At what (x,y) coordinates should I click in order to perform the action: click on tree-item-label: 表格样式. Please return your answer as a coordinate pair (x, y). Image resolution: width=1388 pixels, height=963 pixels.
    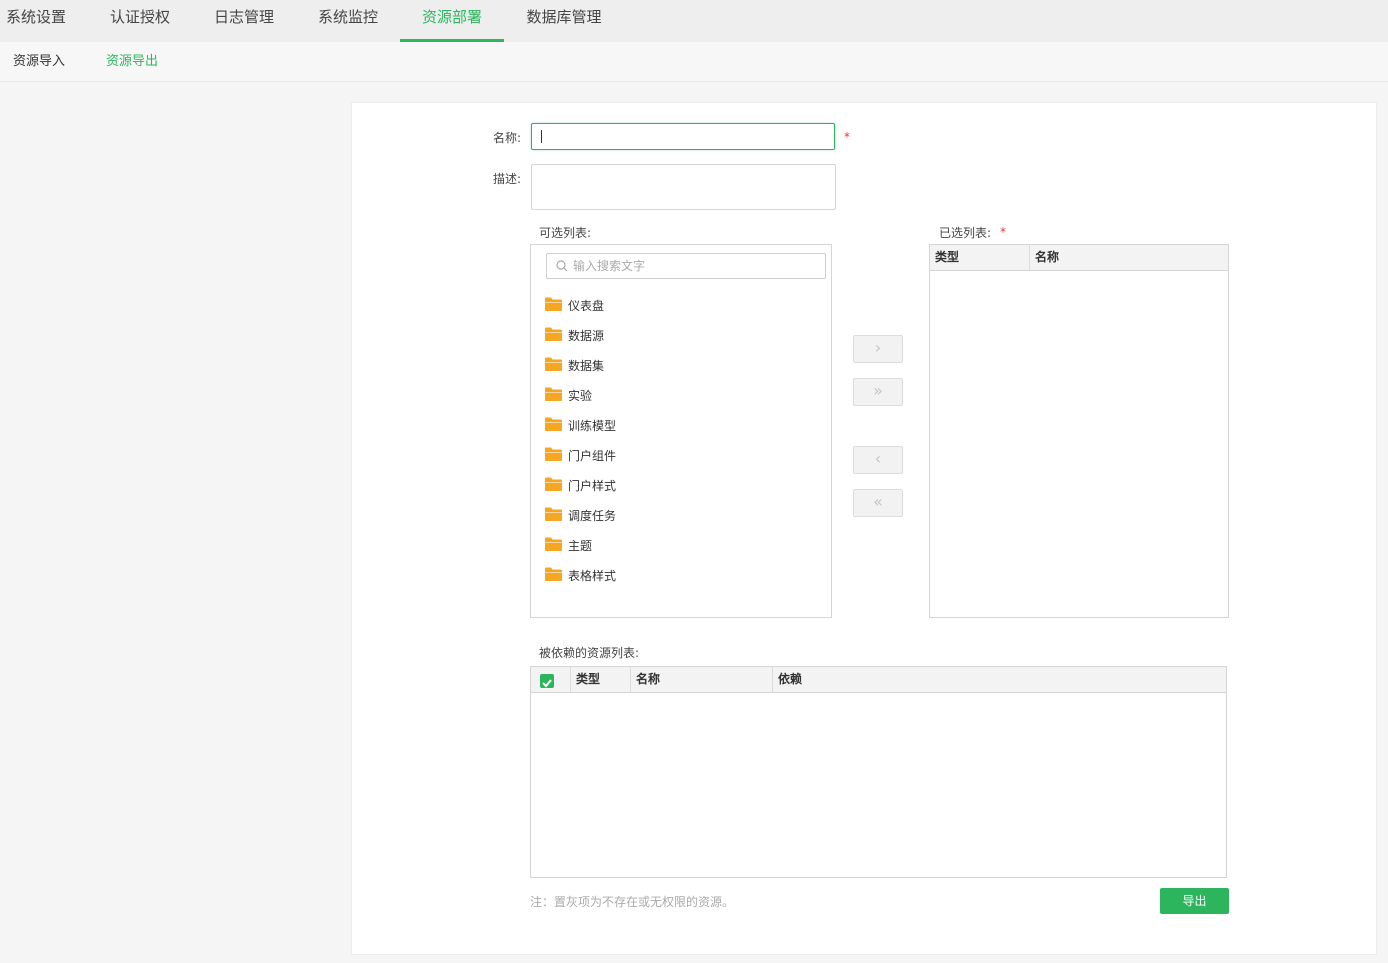
    Looking at the image, I should click on (592, 576).